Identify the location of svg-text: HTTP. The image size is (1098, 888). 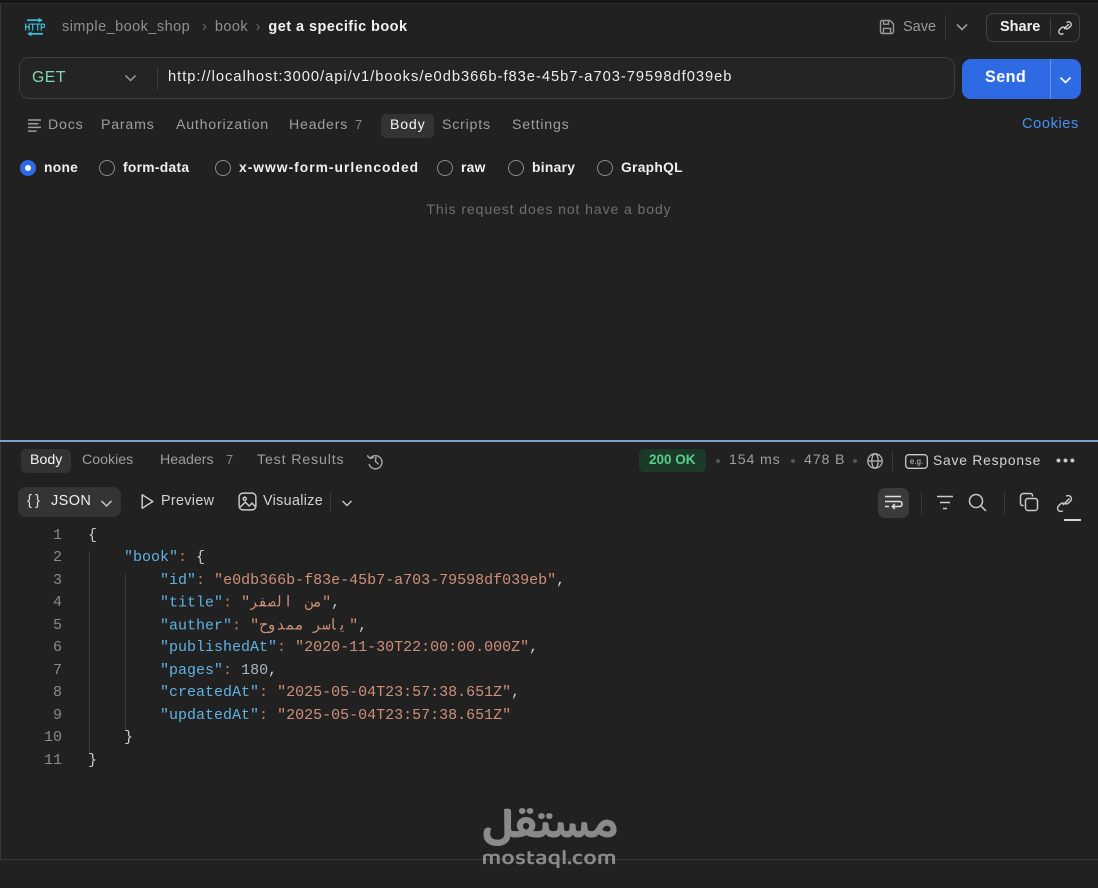
(35, 28).